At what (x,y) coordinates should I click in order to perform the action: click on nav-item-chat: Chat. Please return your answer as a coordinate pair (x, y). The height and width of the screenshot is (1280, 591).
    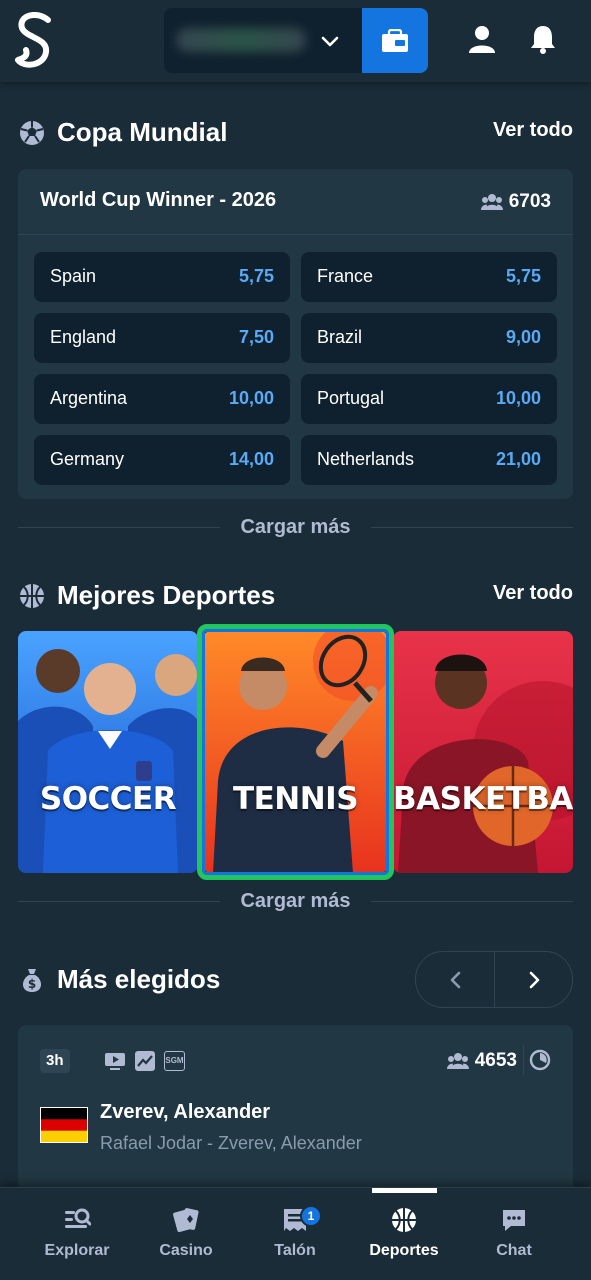
    Looking at the image, I should click on (514, 1234).